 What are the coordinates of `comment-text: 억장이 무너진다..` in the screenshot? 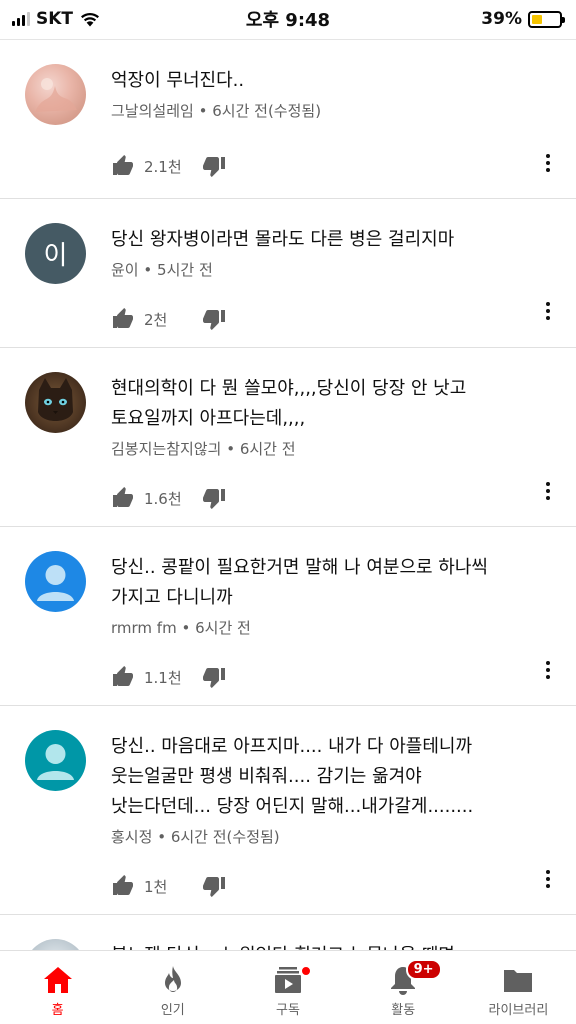 It's located at (178, 80).